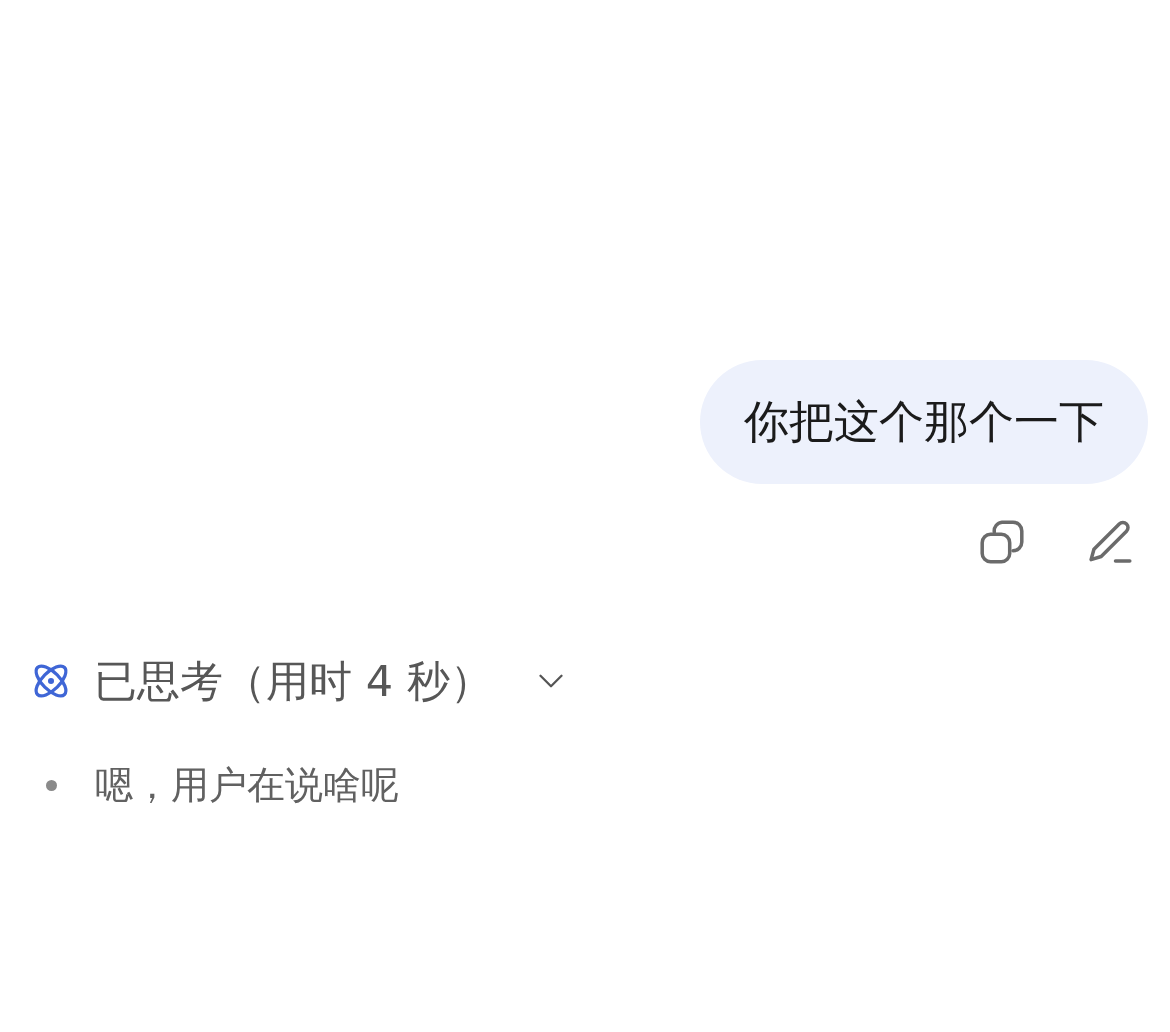 The image size is (1170, 1032). I want to click on pencil-icon, so click(1110, 542).